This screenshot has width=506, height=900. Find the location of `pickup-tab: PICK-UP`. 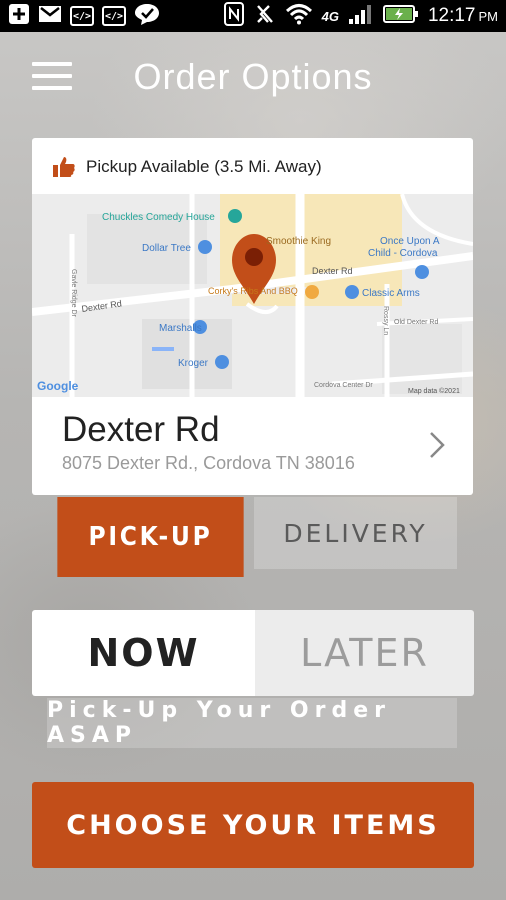

pickup-tab: PICK-UP is located at coordinates (150, 537).